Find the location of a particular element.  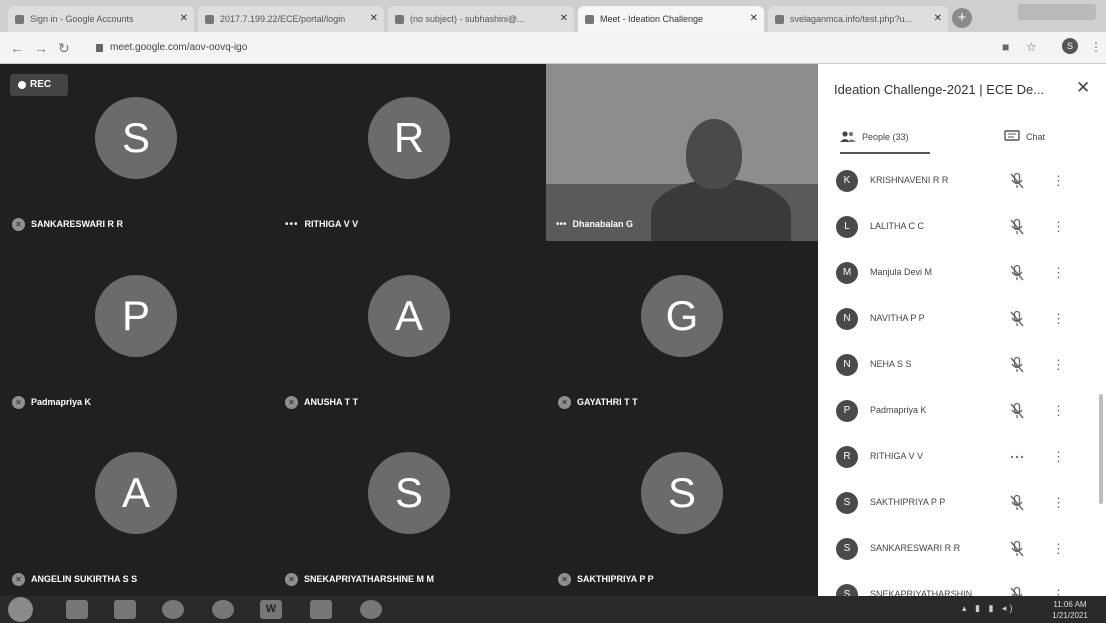

people-icon is located at coordinates (848, 136).